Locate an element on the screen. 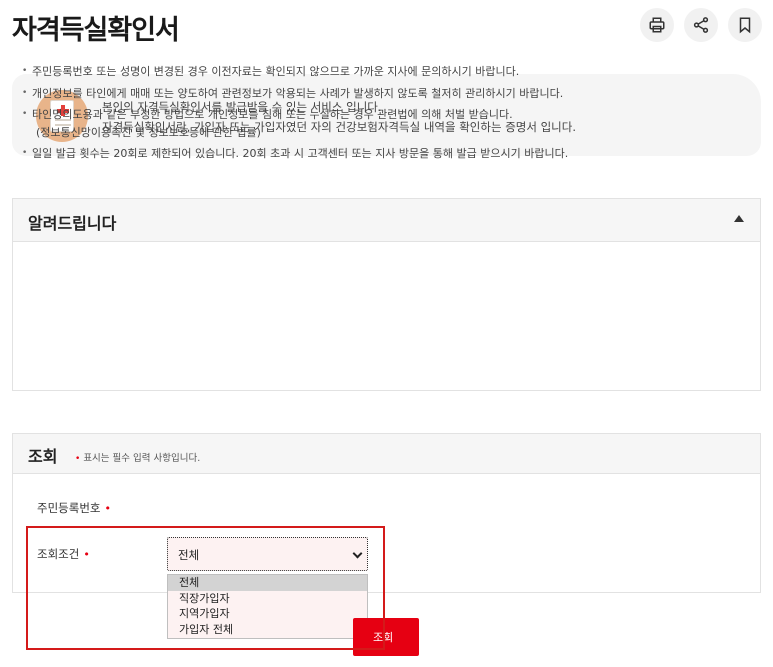 This screenshot has width=773, height=667. dropdown-option: 전체 is located at coordinates (267, 583).